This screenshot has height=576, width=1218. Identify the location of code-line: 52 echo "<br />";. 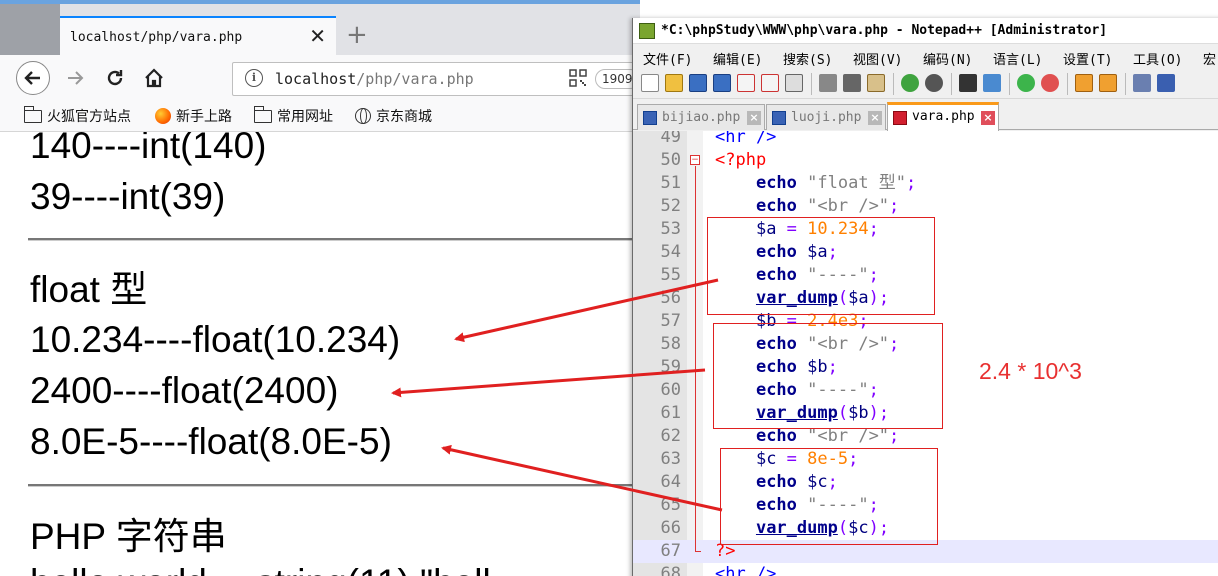
(925, 206).